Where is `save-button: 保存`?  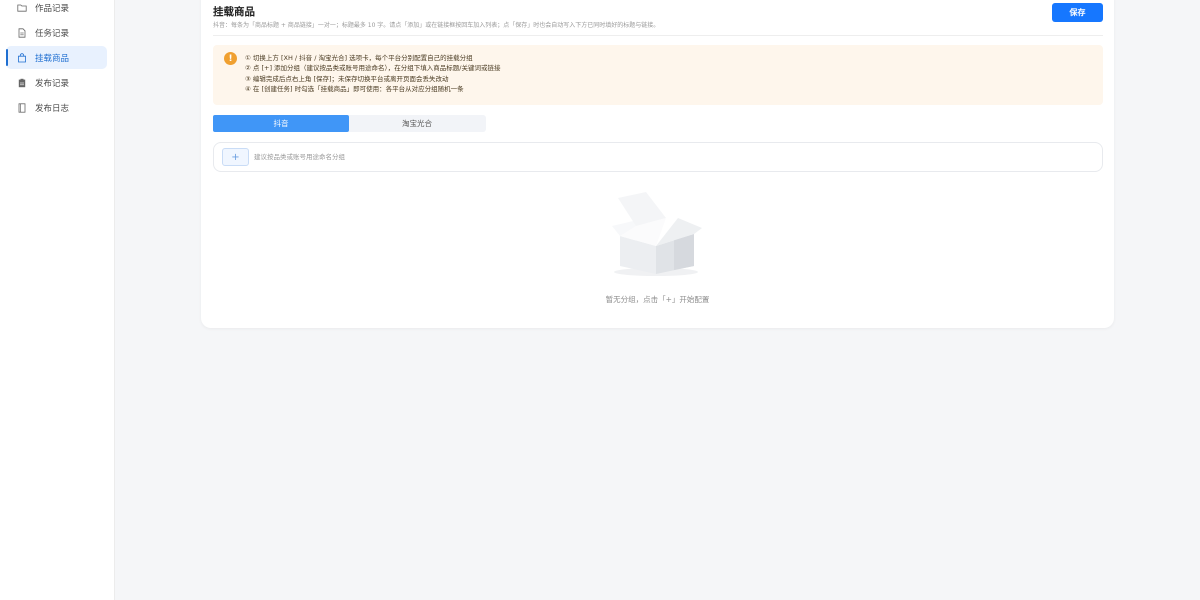
save-button: 保存 is located at coordinates (1077, 12).